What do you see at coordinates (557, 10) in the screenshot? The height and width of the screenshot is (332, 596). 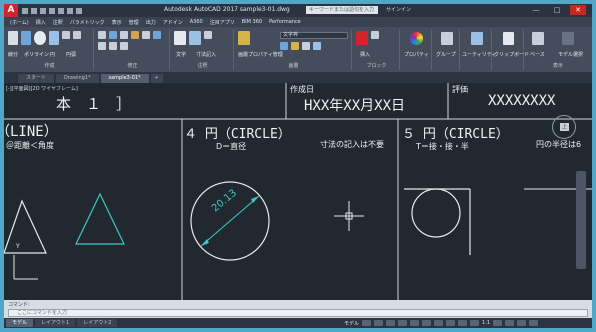 I see `maximize-button: □` at bounding box center [557, 10].